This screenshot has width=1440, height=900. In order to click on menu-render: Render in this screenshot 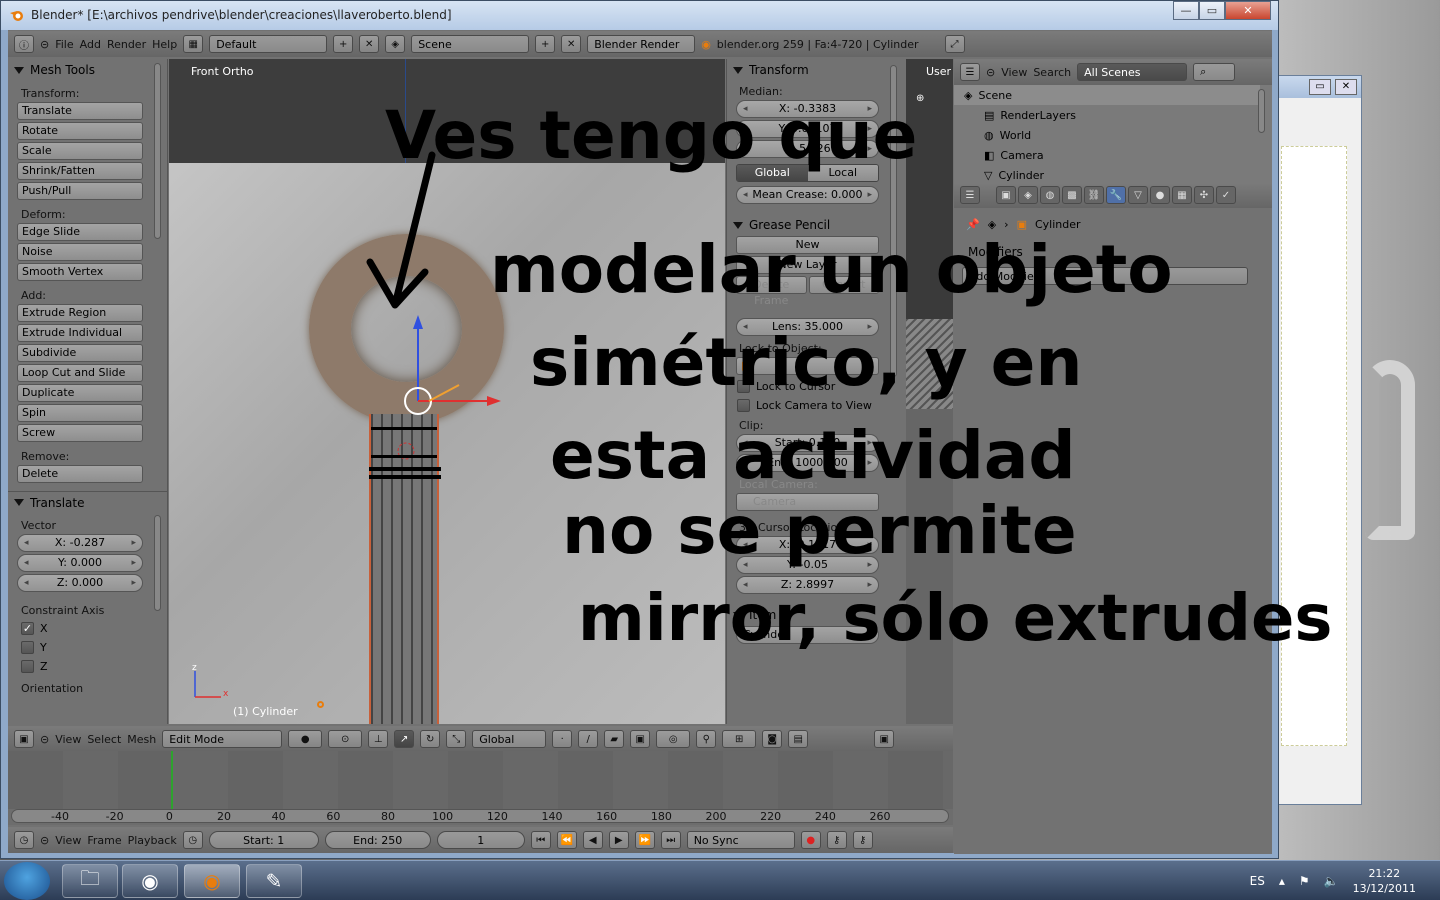, I will do `click(126, 44)`.